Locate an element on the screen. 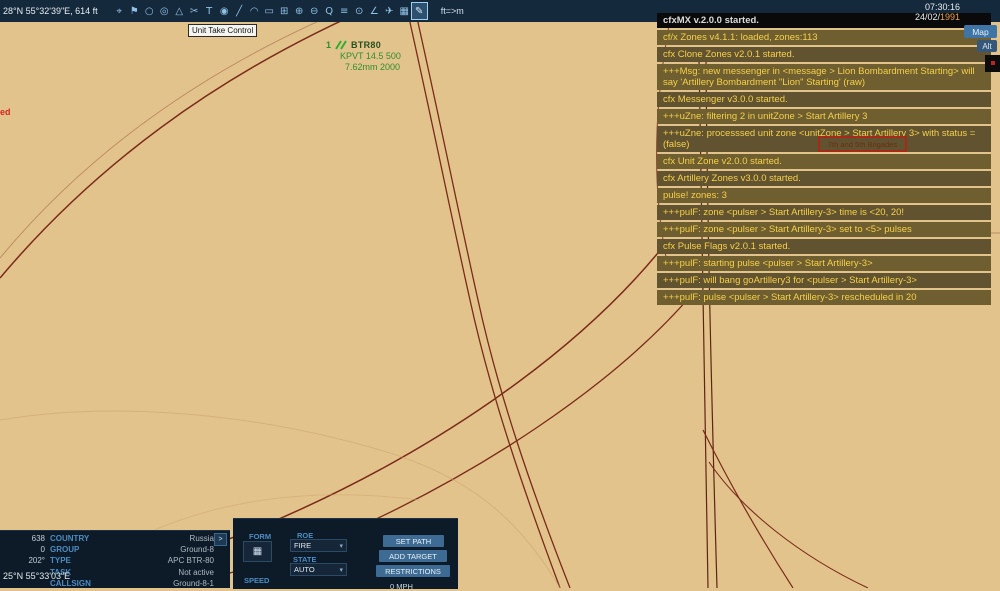 This screenshot has height=591, width=1000. corner-widget-button is located at coordinates (992, 63).